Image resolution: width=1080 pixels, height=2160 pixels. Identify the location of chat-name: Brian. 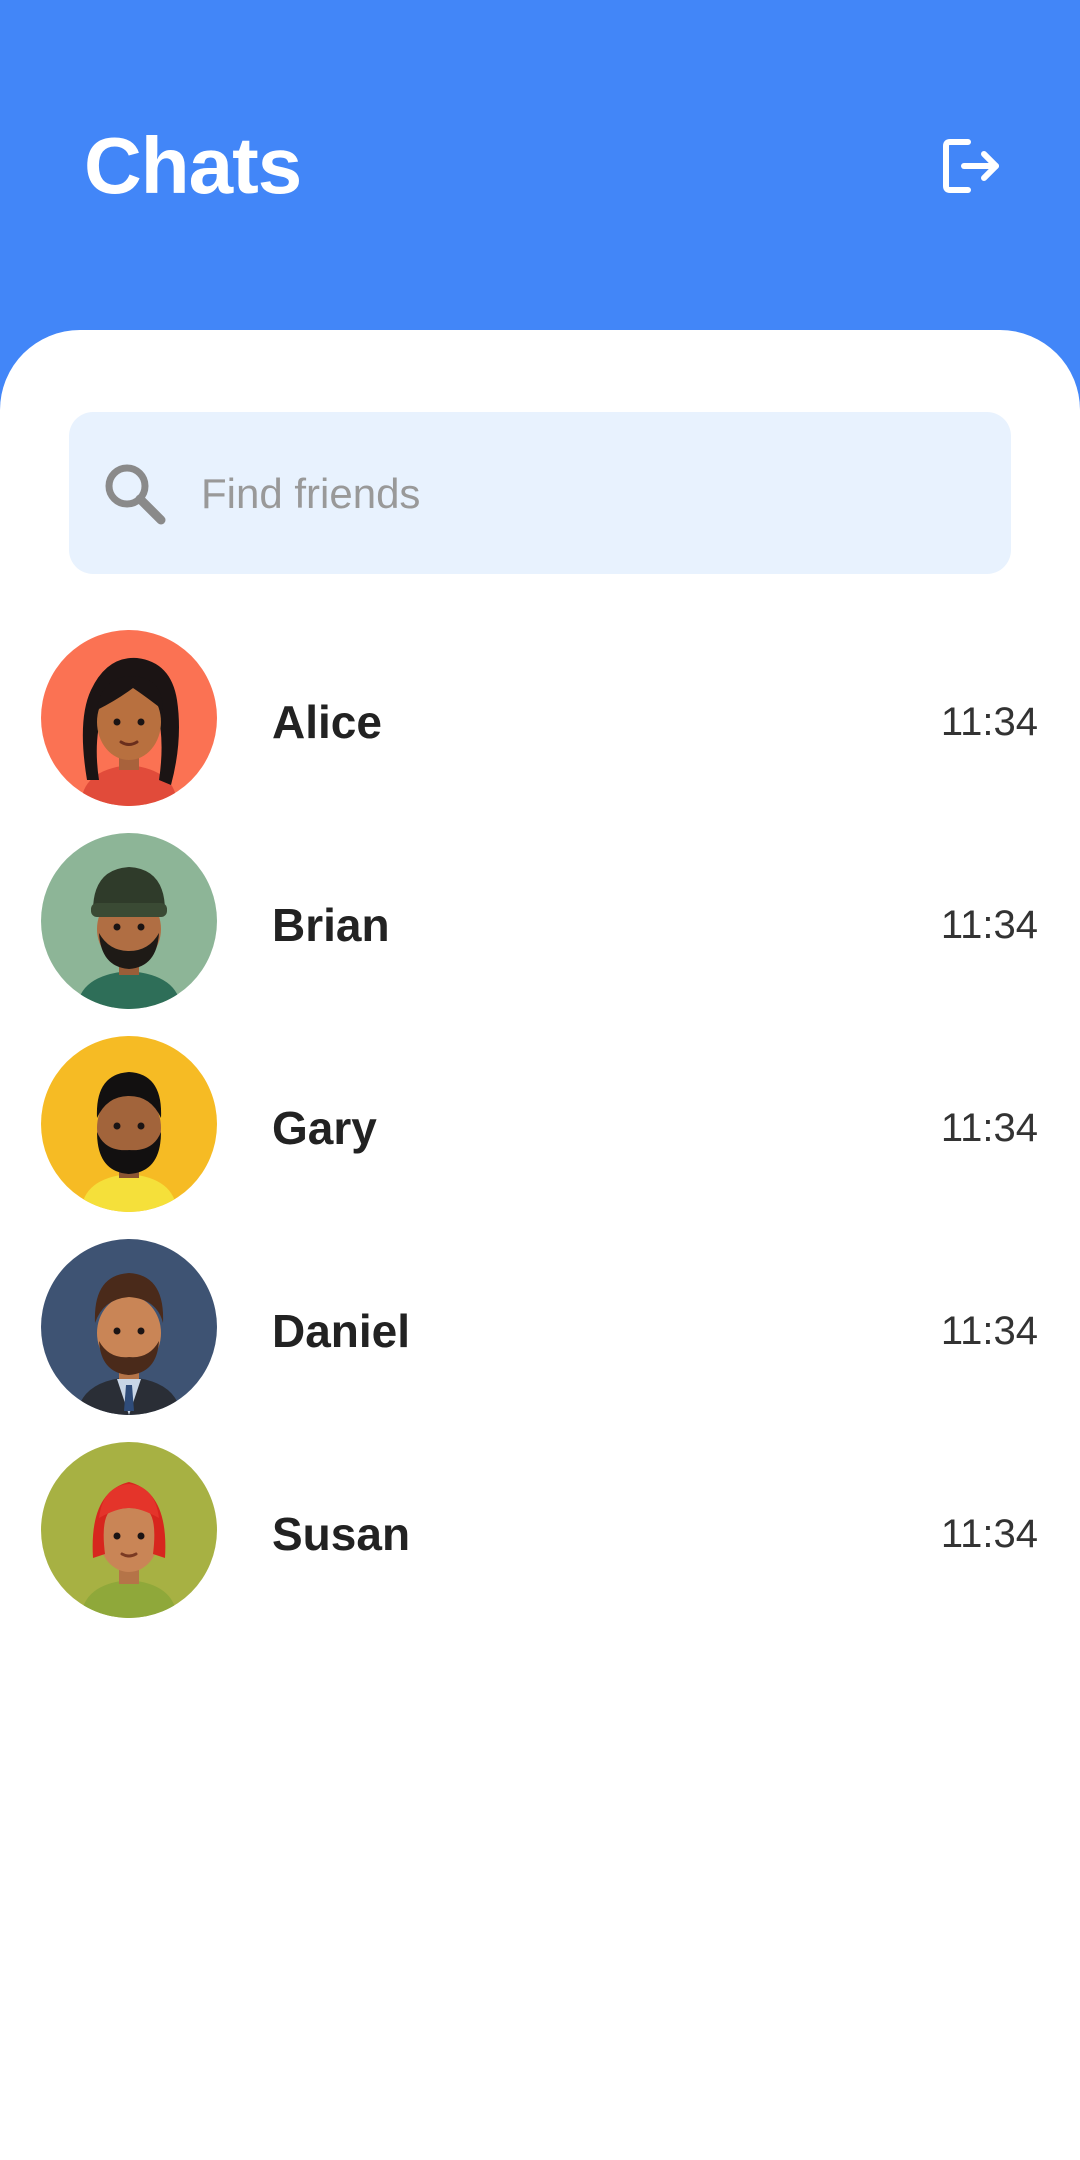
(331, 925).